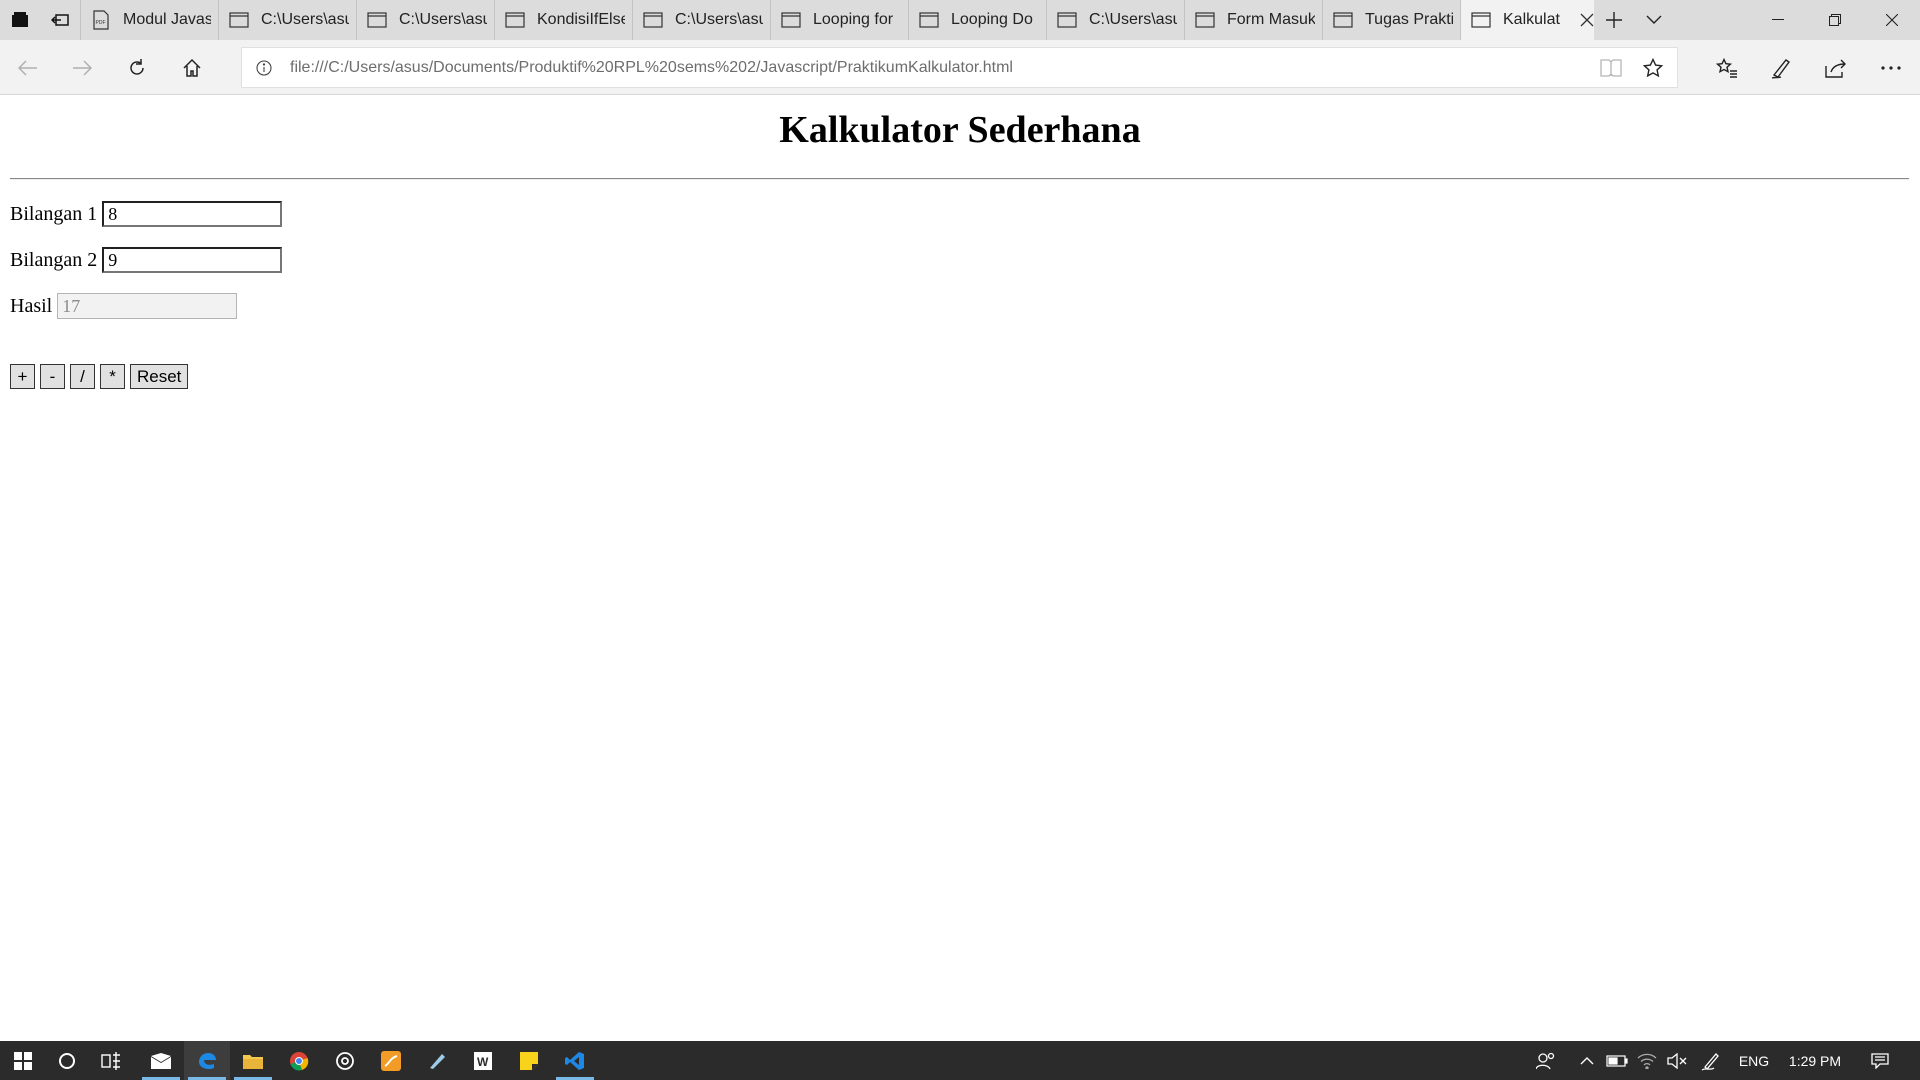 Image resolution: width=1920 pixels, height=1080 pixels. I want to click on app-orange-icon, so click(391, 1060).